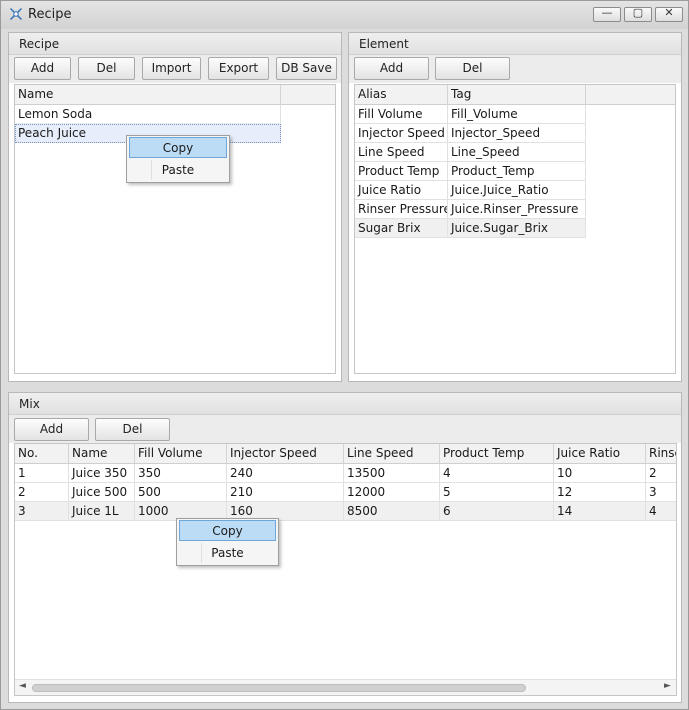 The image size is (689, 710). What do you see at coordinates (285, 454) in the screenshot?
I see `mix-column-injector-speed: Injector Speed` at bounding box center [285, 454].